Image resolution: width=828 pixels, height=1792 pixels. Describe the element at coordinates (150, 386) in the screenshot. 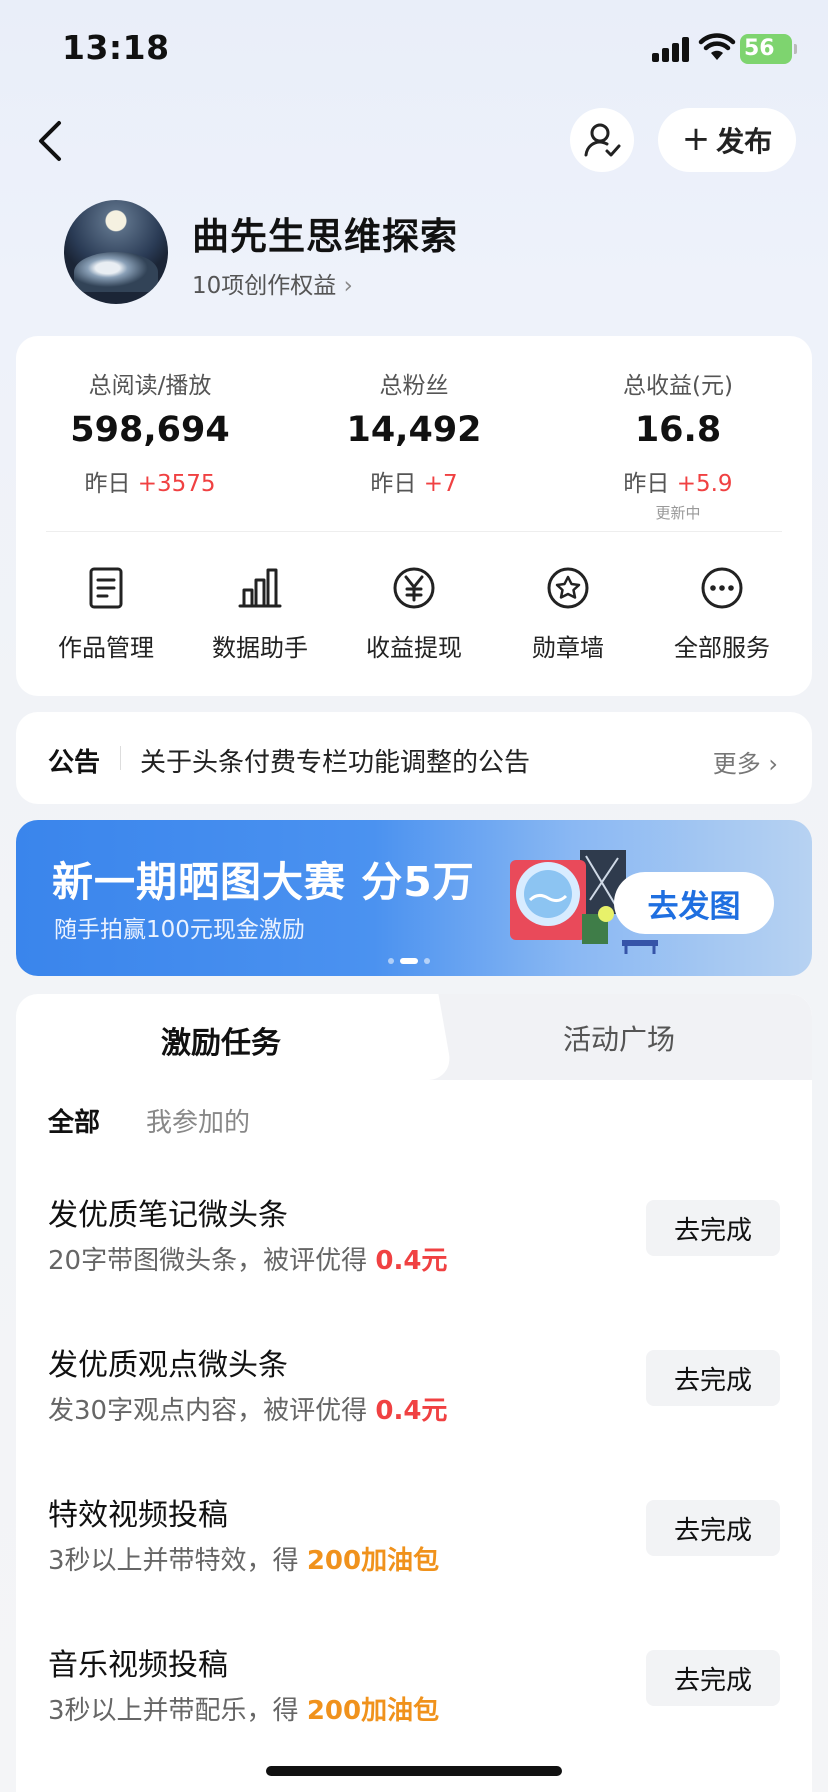

I see `stat-label: 总阅读/播放` at that location.